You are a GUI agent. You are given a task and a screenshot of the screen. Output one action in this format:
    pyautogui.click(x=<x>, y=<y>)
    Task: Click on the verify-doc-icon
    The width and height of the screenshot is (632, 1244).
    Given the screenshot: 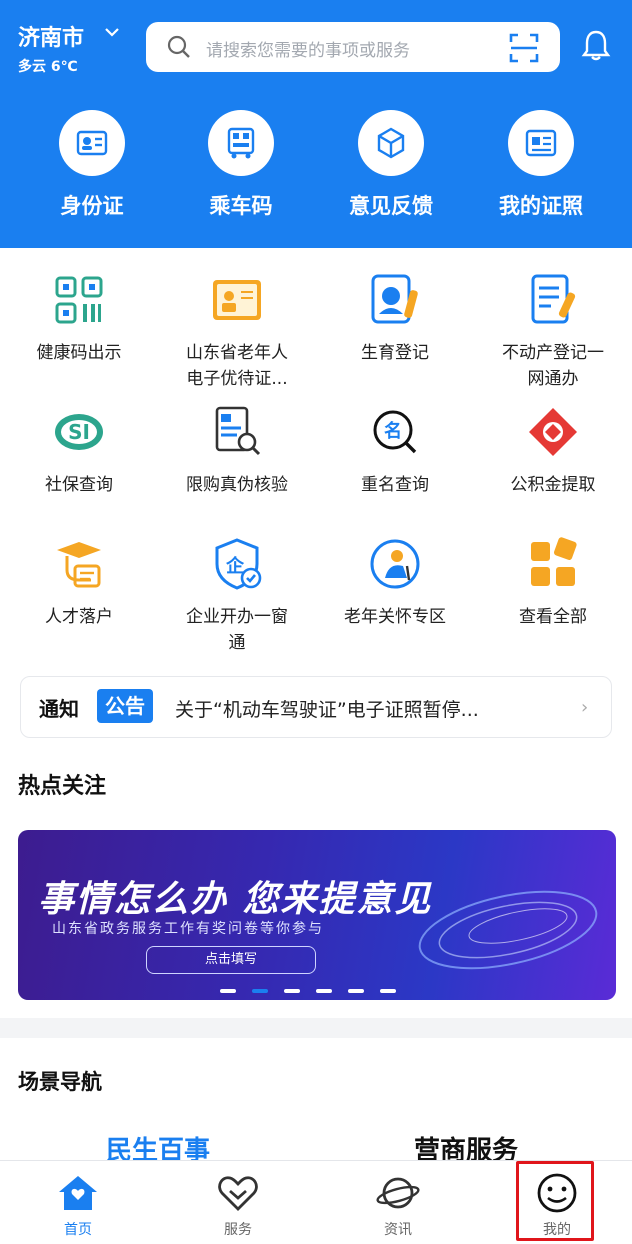 What is the action you would take?
    pyautogui.click(x=238, y=431)
    